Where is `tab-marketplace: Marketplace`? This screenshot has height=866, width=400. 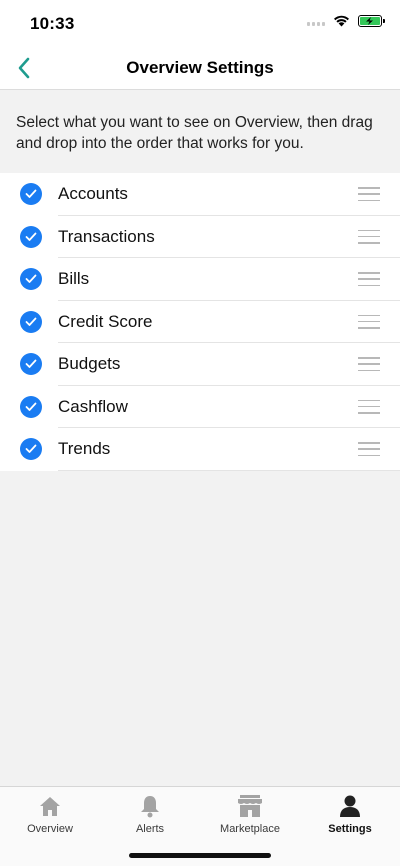
tab-marketplace: Marketplace is located at coordinates (250, 814).